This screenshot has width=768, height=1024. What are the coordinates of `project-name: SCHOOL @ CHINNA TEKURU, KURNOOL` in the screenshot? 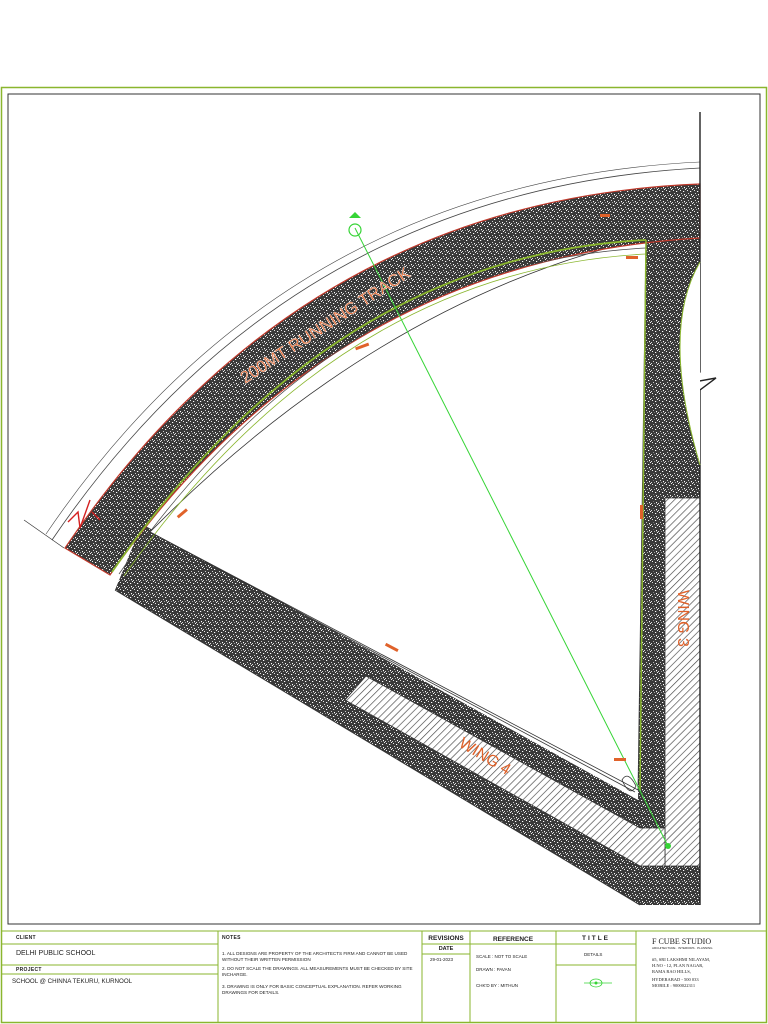 It's located at (72, 981).